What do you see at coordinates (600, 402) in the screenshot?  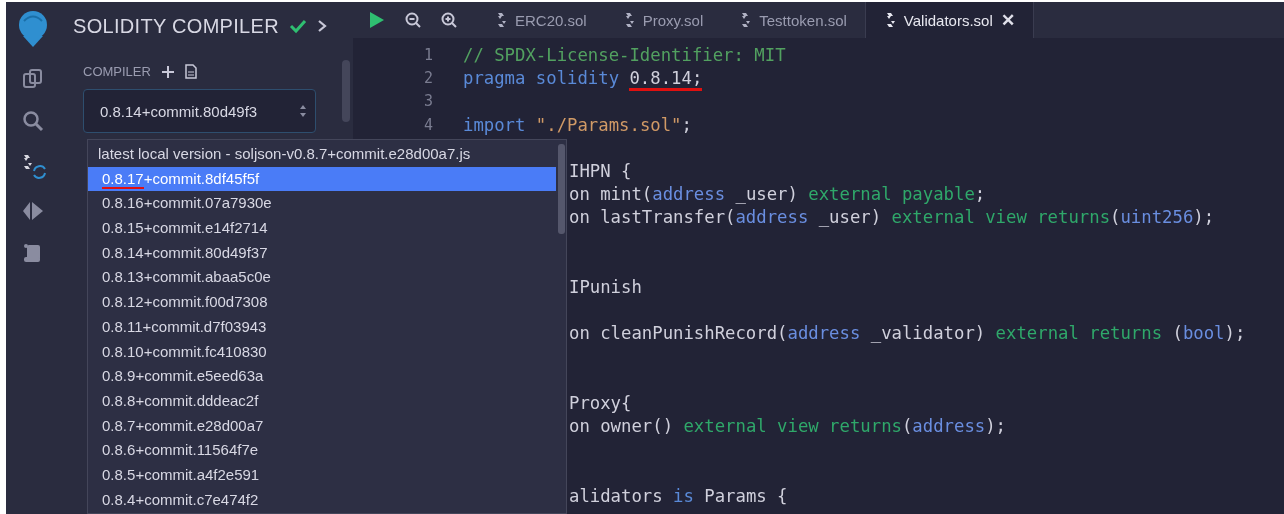 I see `code-line: Proxy{` at bounding box center [600, 402].